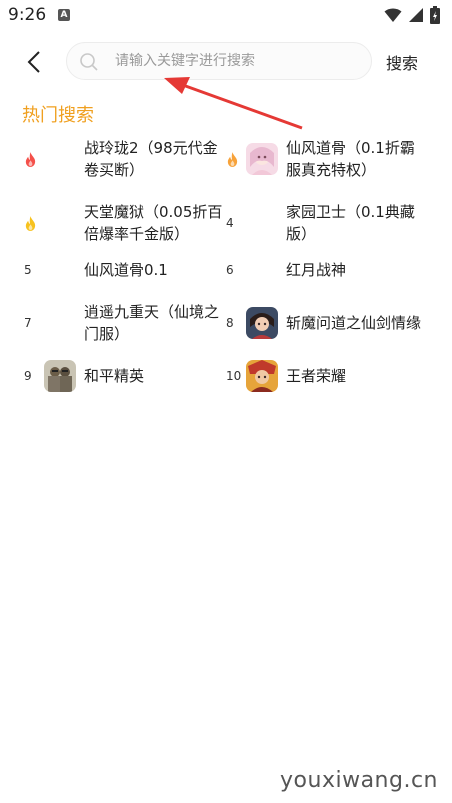  I want to click on hot-search-item: 10 王者荣耀, so click(326, 376).